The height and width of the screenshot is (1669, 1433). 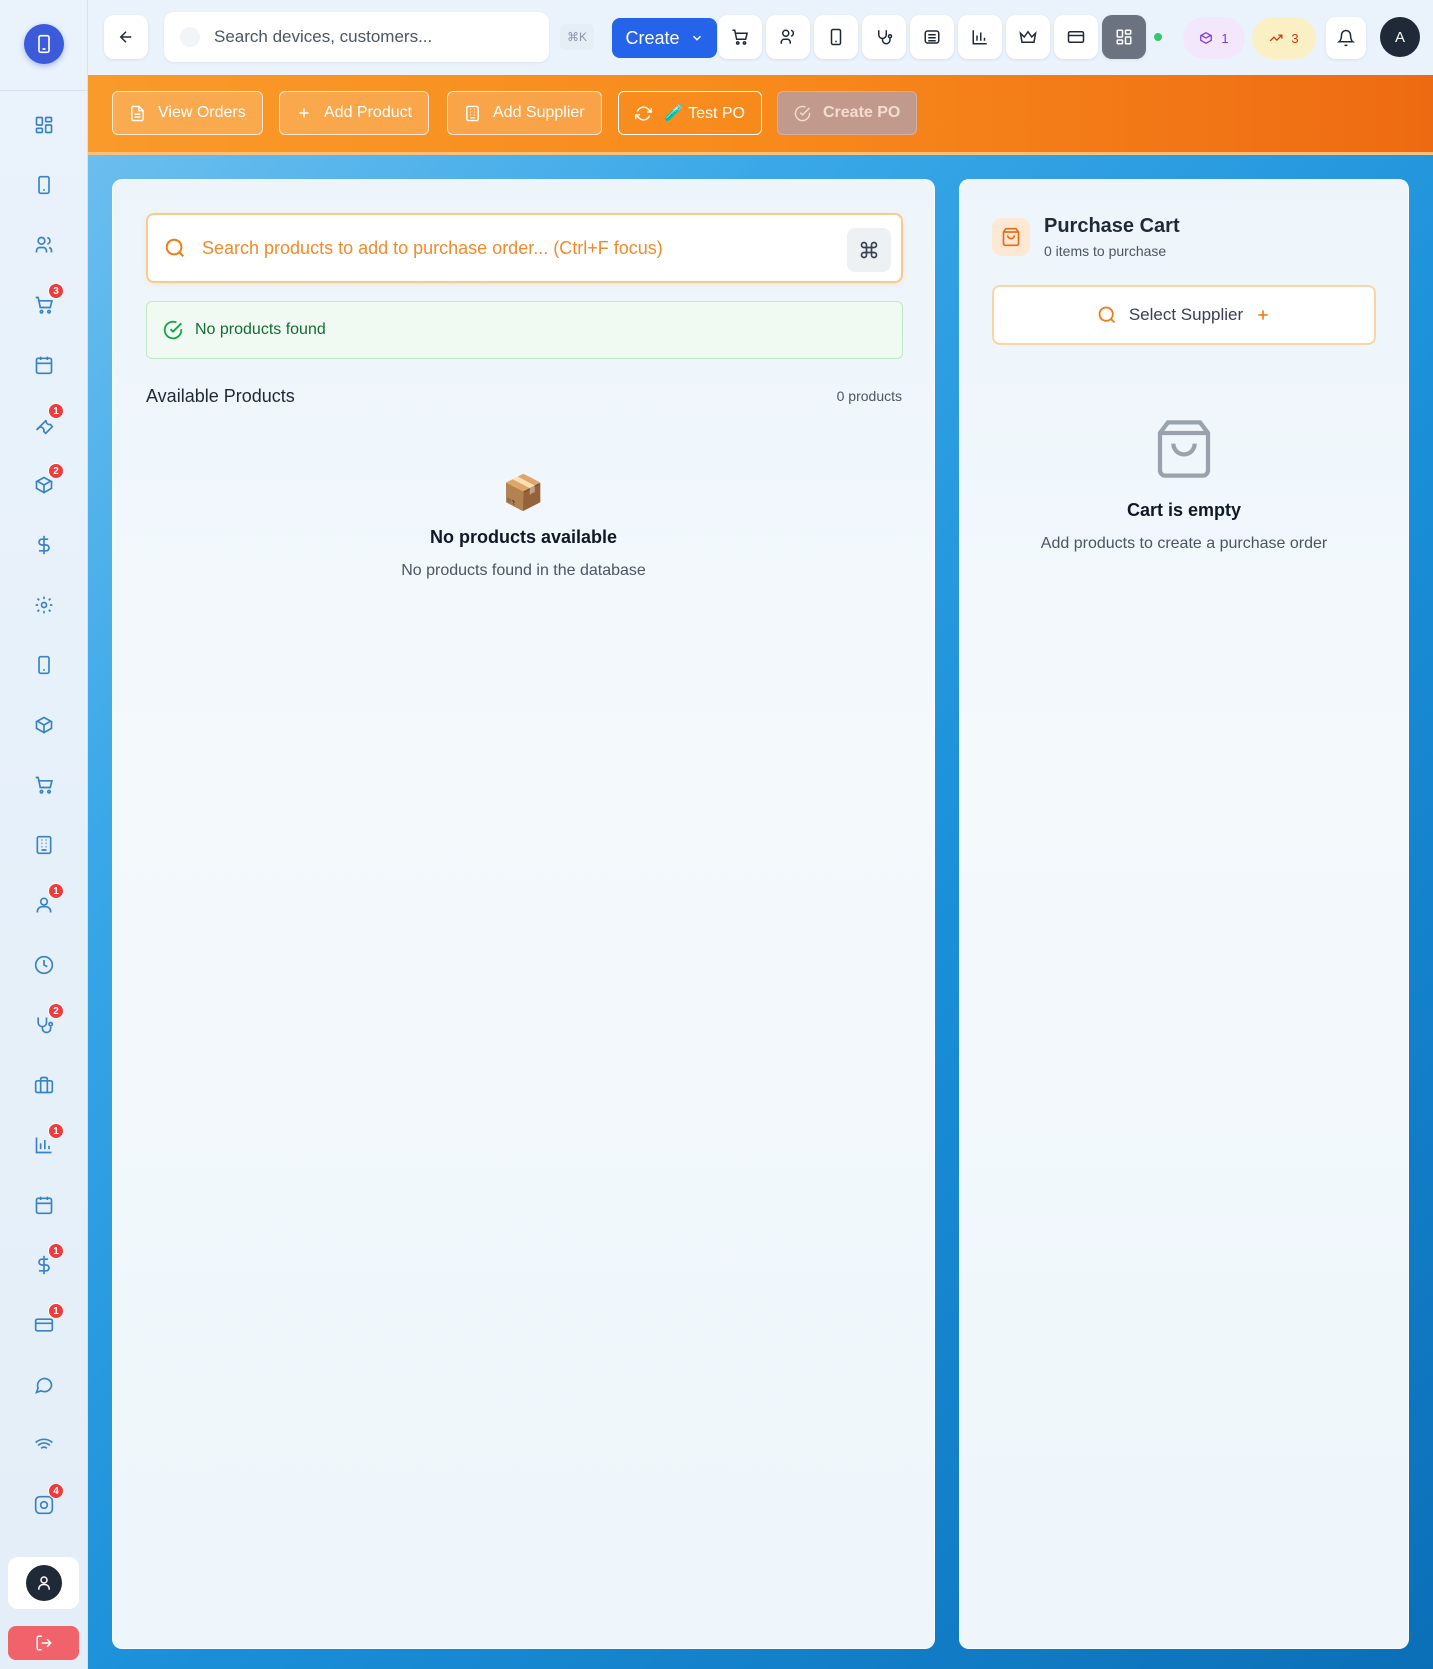 I want to click on briefcase-icon, so click(x=44, y=1085).